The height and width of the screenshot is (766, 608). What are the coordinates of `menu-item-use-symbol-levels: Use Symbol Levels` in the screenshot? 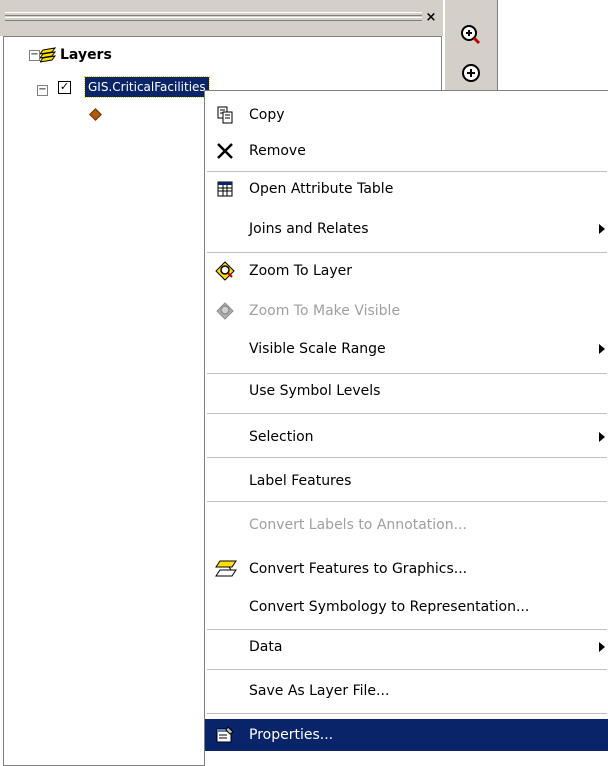 It's located at (406, 391).